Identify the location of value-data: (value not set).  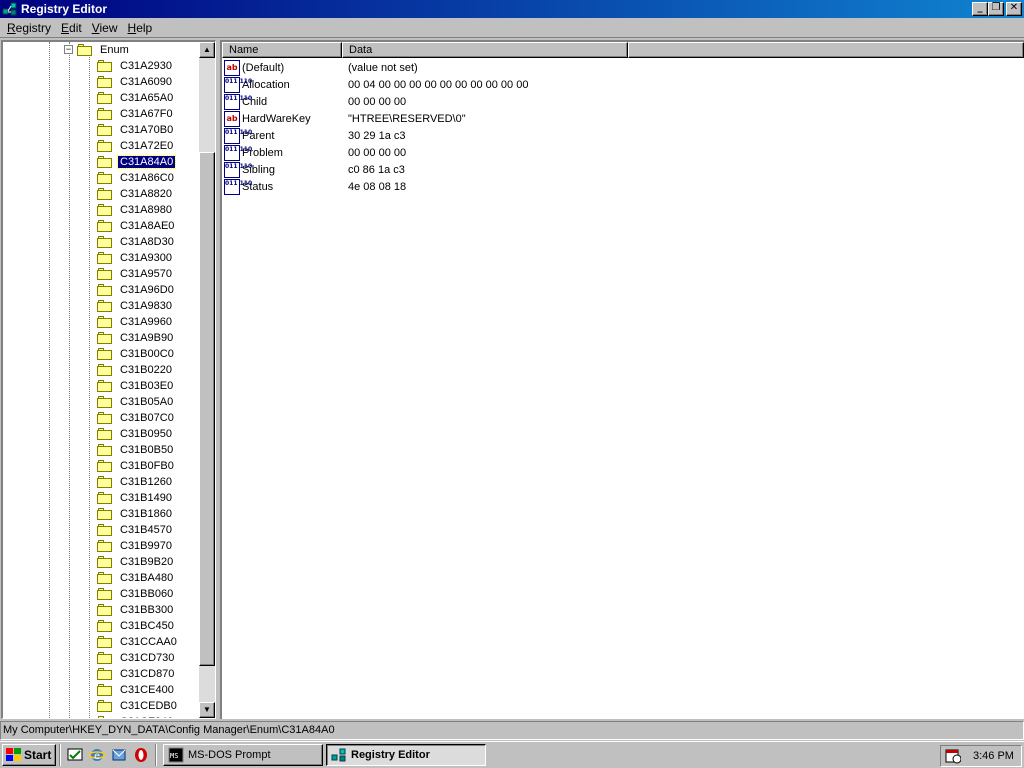
(383, 67).